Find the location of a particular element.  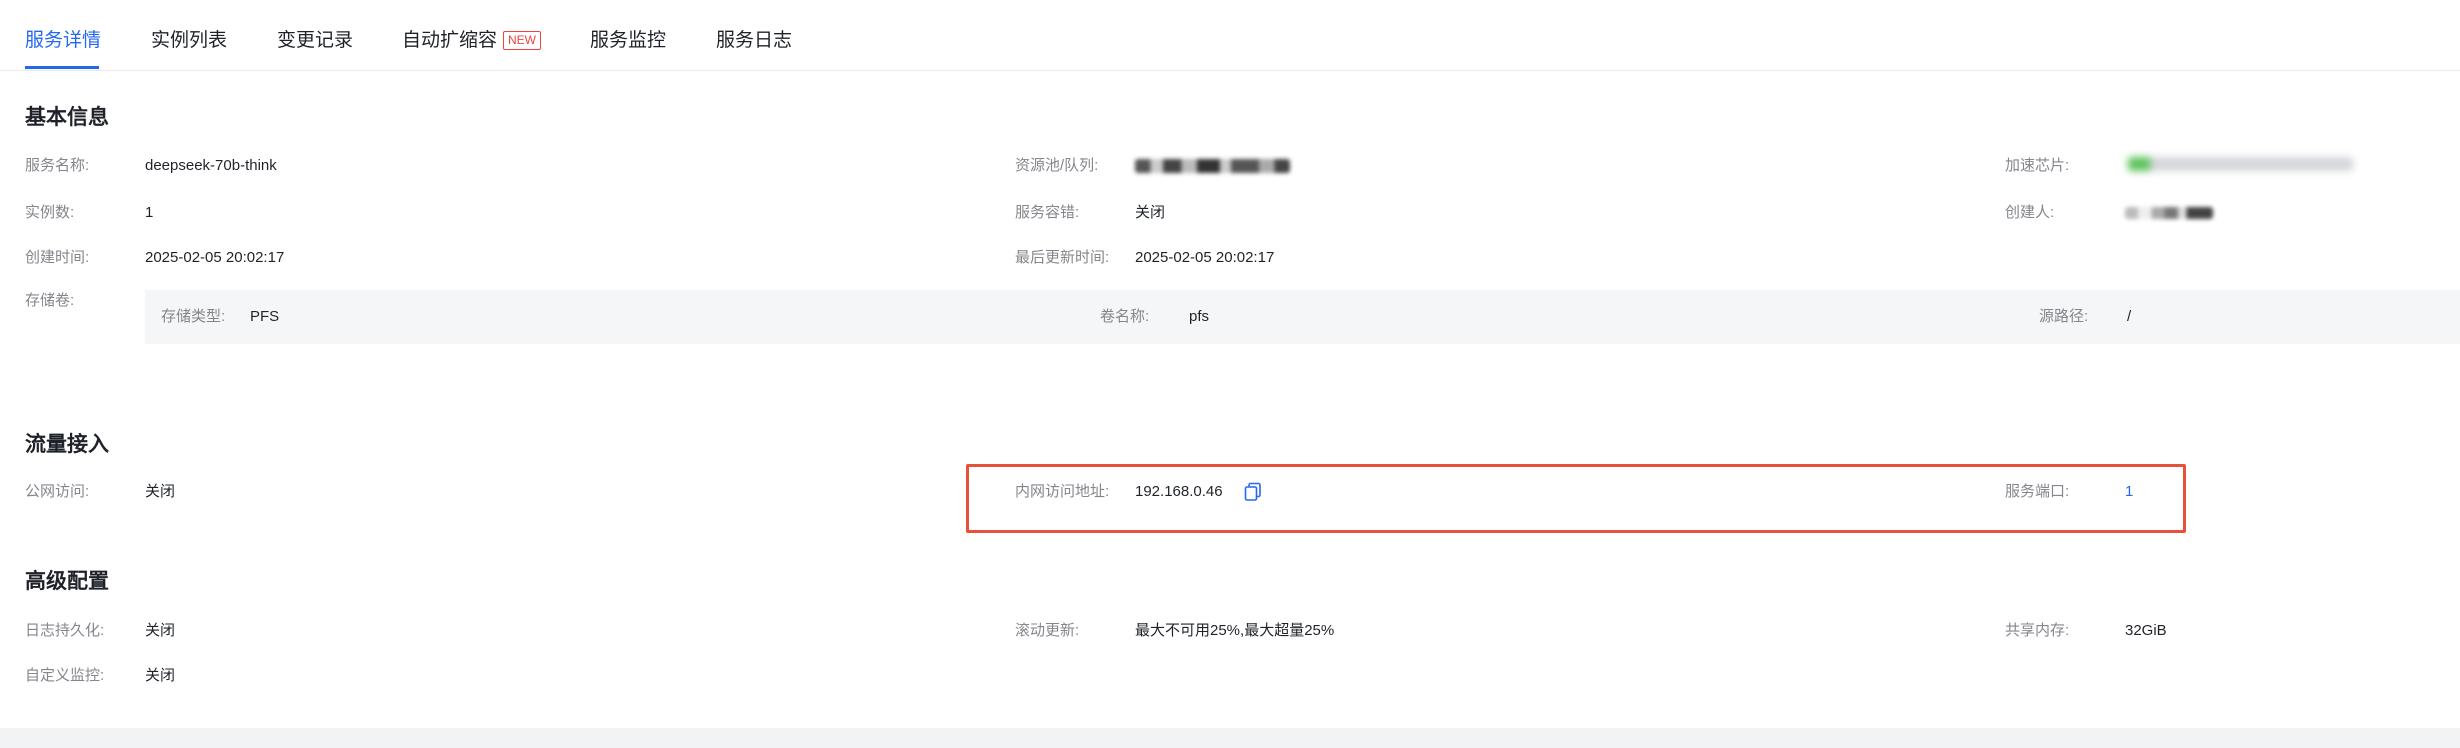

fault-tolerance-value: 关闭 is located at coordinates (1150, 212).